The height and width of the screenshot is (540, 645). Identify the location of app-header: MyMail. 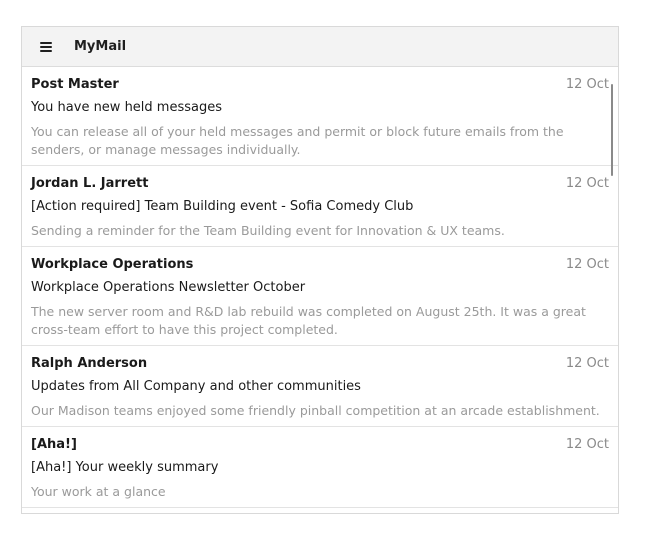
(320, 47).